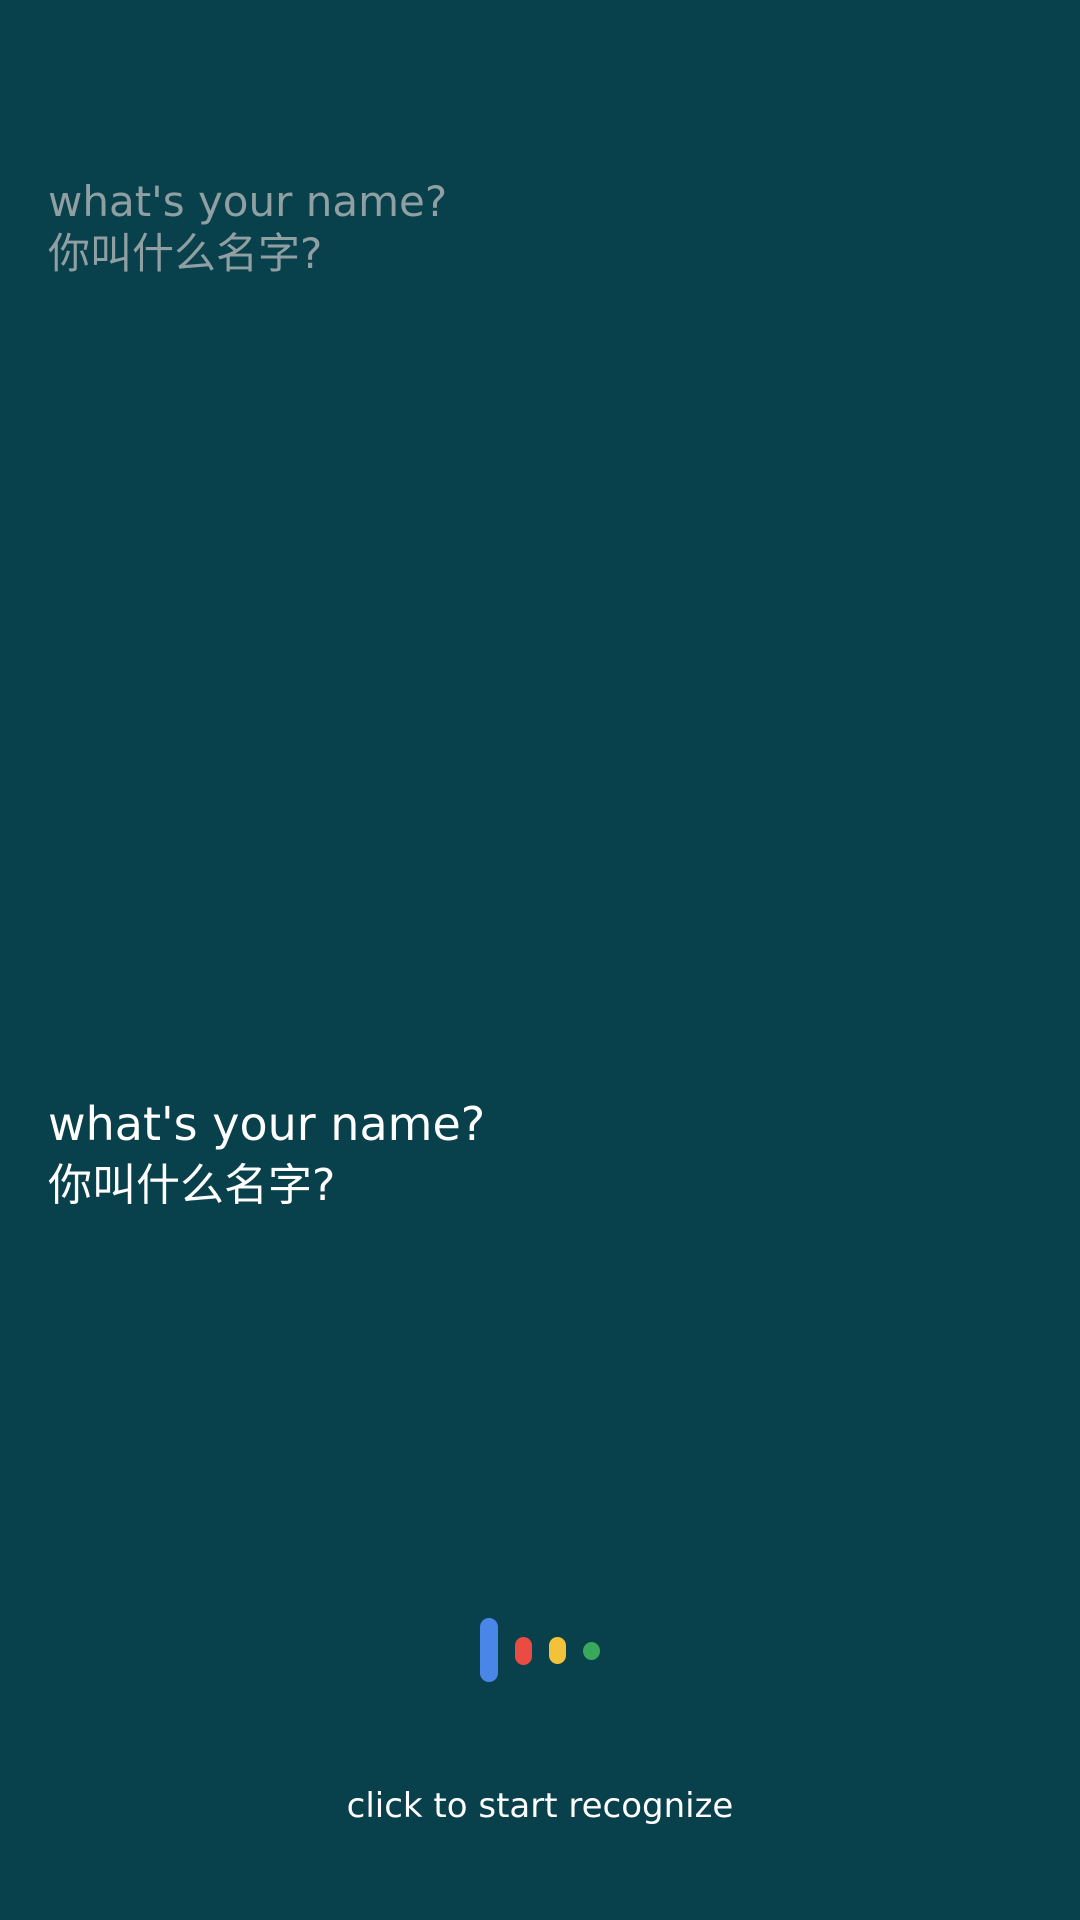  What do you see at coordinates (541, 1651) in the screenshot?
I see `voice-dots-icon` at bounding box center [541, 1651].